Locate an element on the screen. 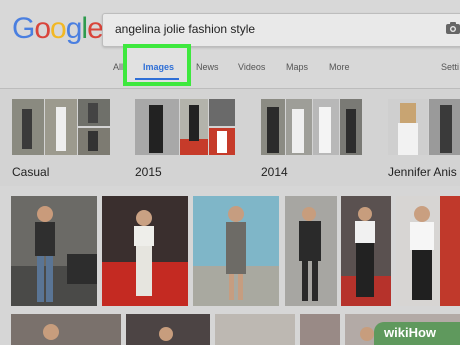 The image size is (460, 345). filter-label: 2015 is located at coordinates (148, 172).